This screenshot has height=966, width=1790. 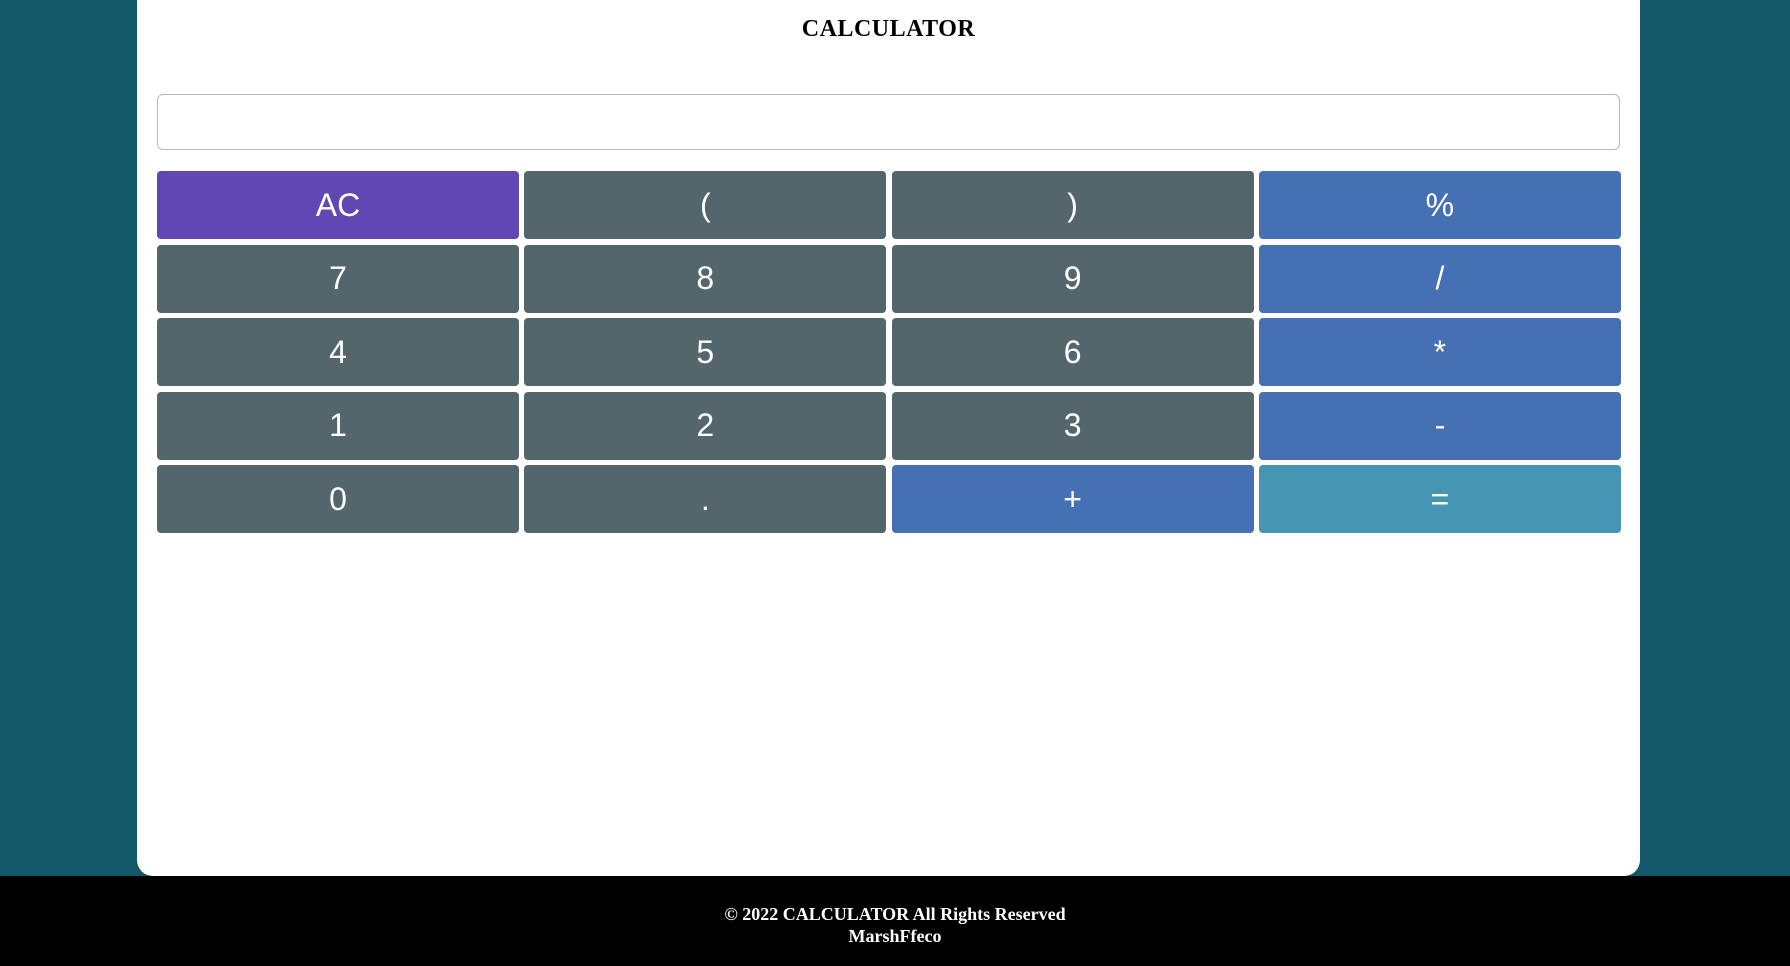 What do you see at coordinates (338, 499) in the screenshot?
I see `digit-0-button: 0` at bounding box center [338, 499].